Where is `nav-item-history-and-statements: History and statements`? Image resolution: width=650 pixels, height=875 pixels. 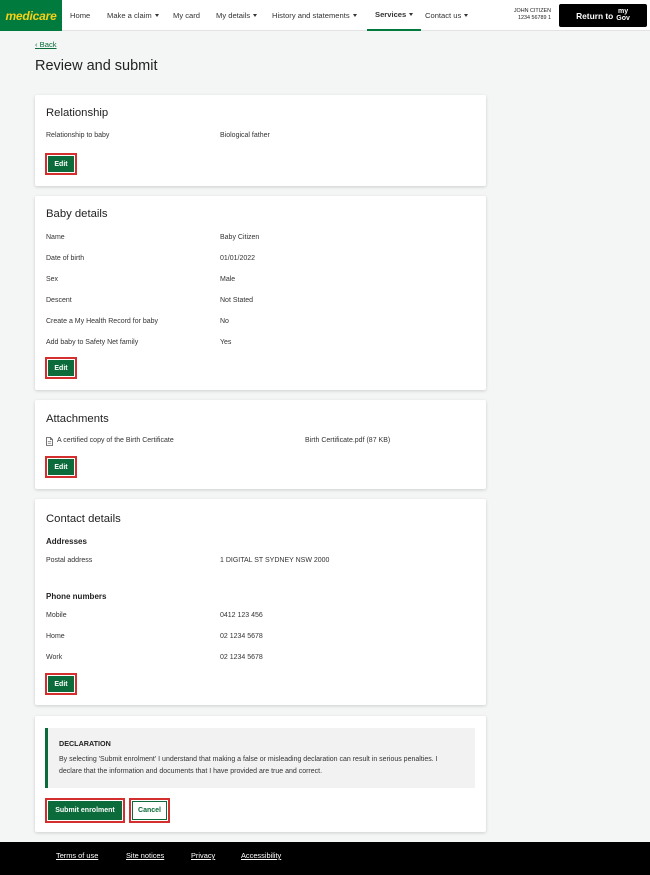
nav-item-history-and-statements: History and statements is located at coordinates (314, 15).